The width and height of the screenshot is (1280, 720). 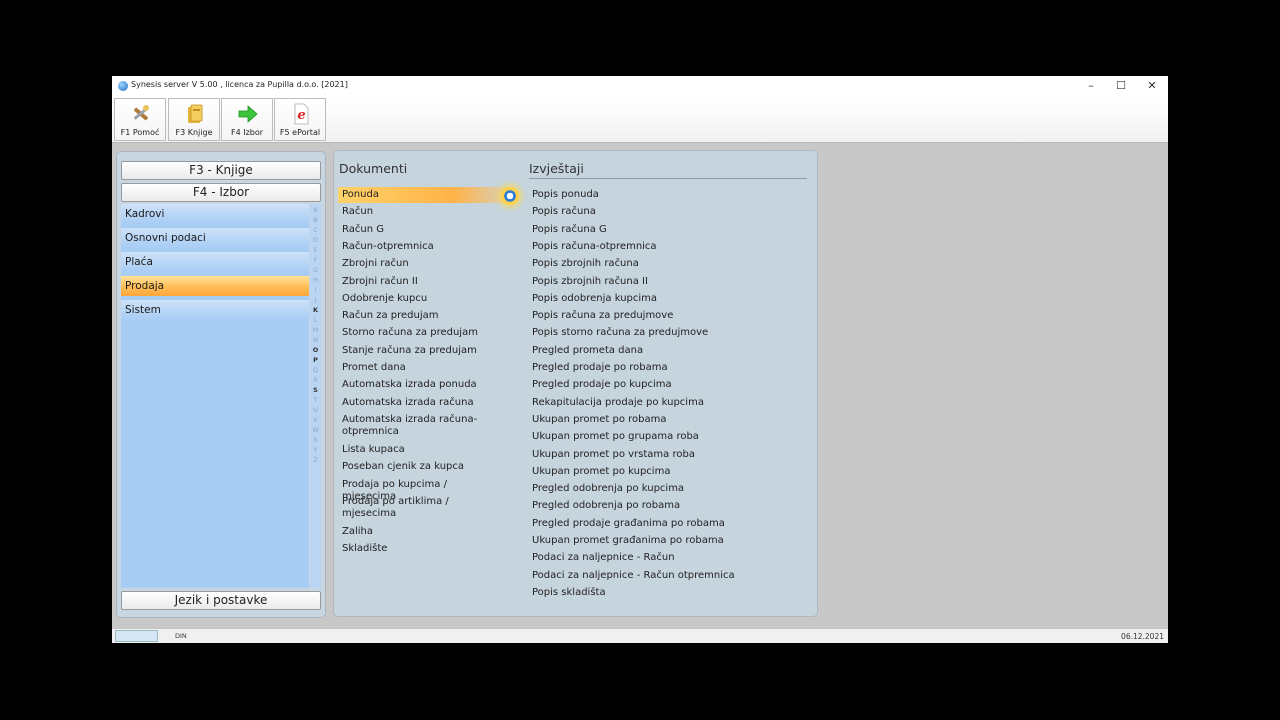 What do you see at coordinates (569, 230) in the screenshot?
I see `izvjestaj-item: Popis računa G` at bounding box center [569, 230].